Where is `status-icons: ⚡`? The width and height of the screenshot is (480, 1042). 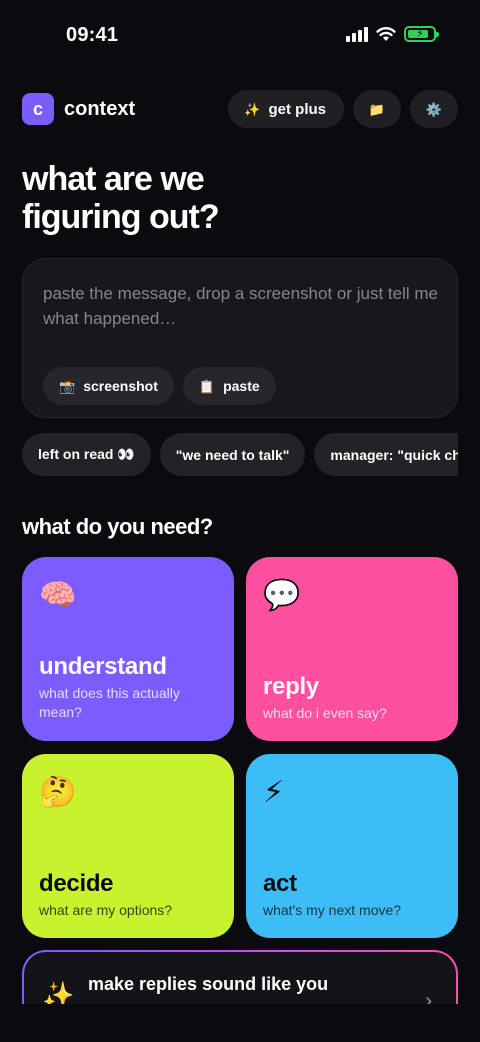
status-icons: ⚡ is located at coordinates (392, 34).